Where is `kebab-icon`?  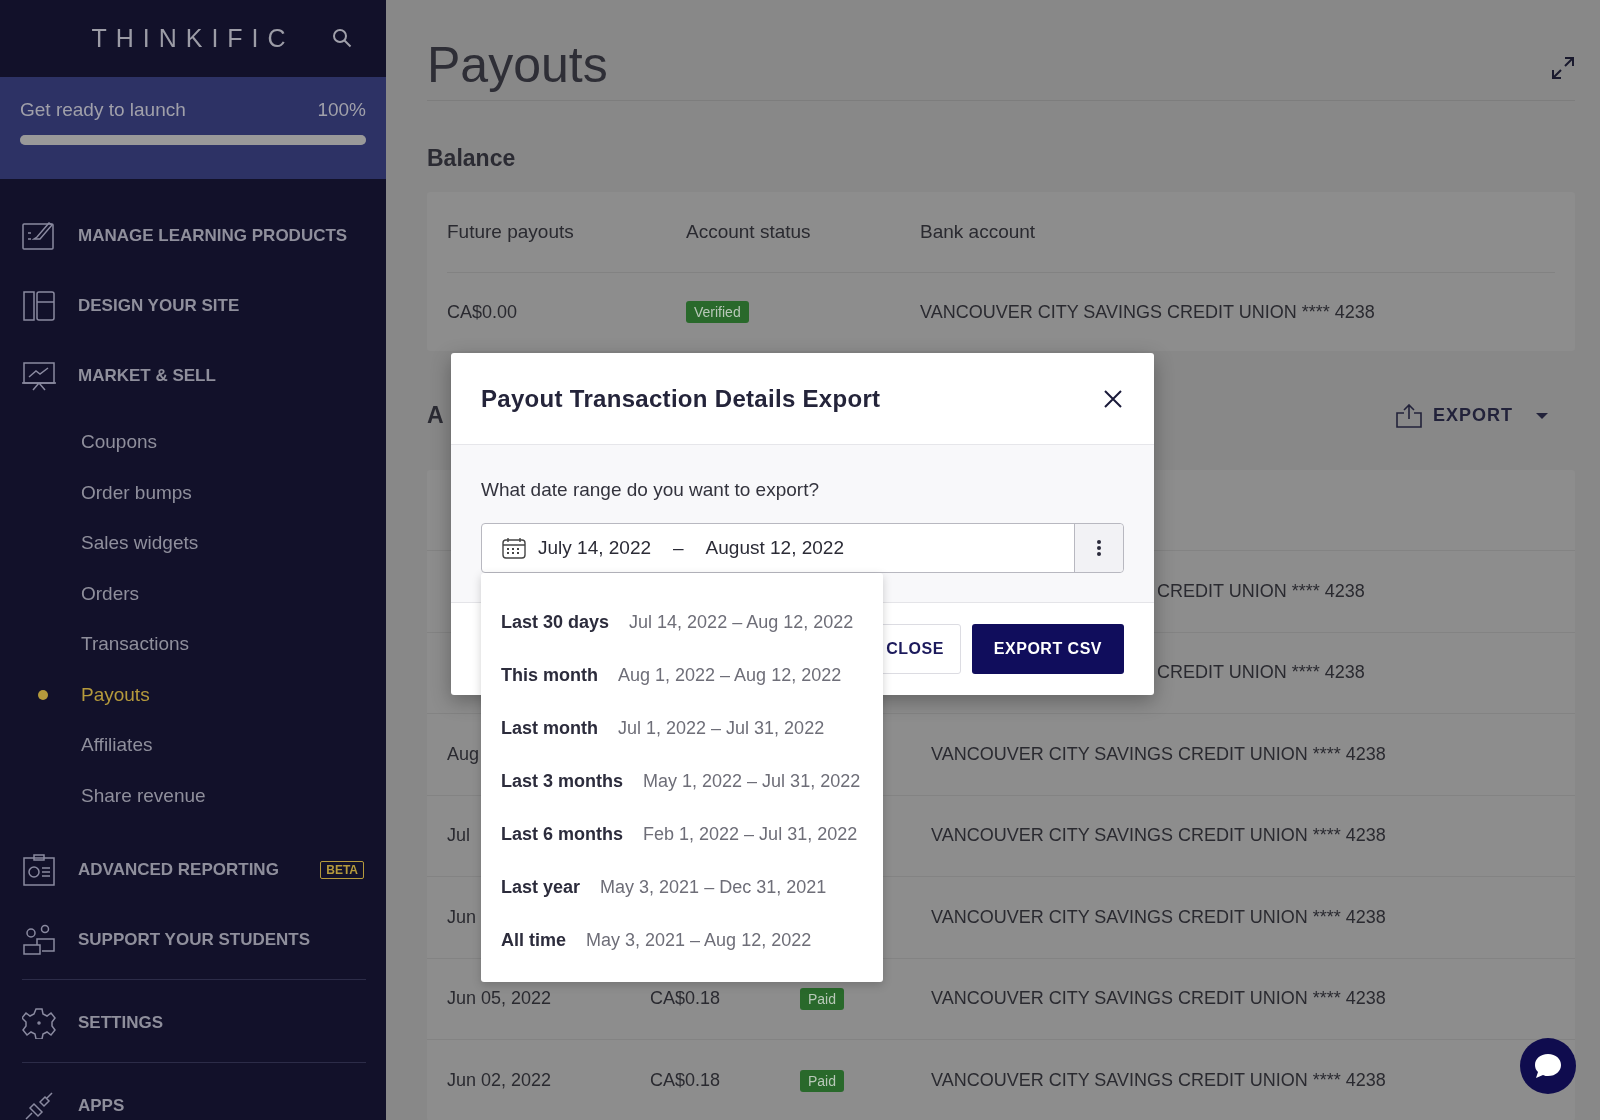
kebab-icon is located at coordinates (1099, 548).